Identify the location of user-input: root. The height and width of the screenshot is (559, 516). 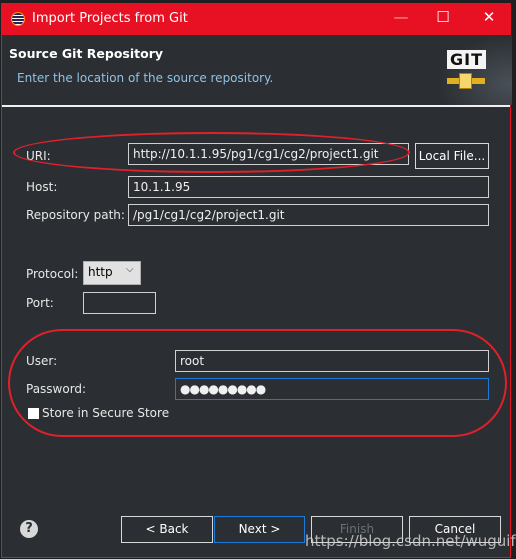
(332, 361).